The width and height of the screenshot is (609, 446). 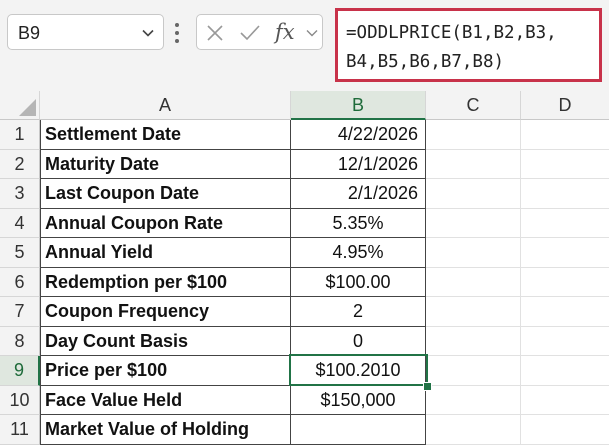 What do you see at coordinates (20, 312) in the screenshot?
I see `row-header-7: 7` at bounding box center [20, 312].